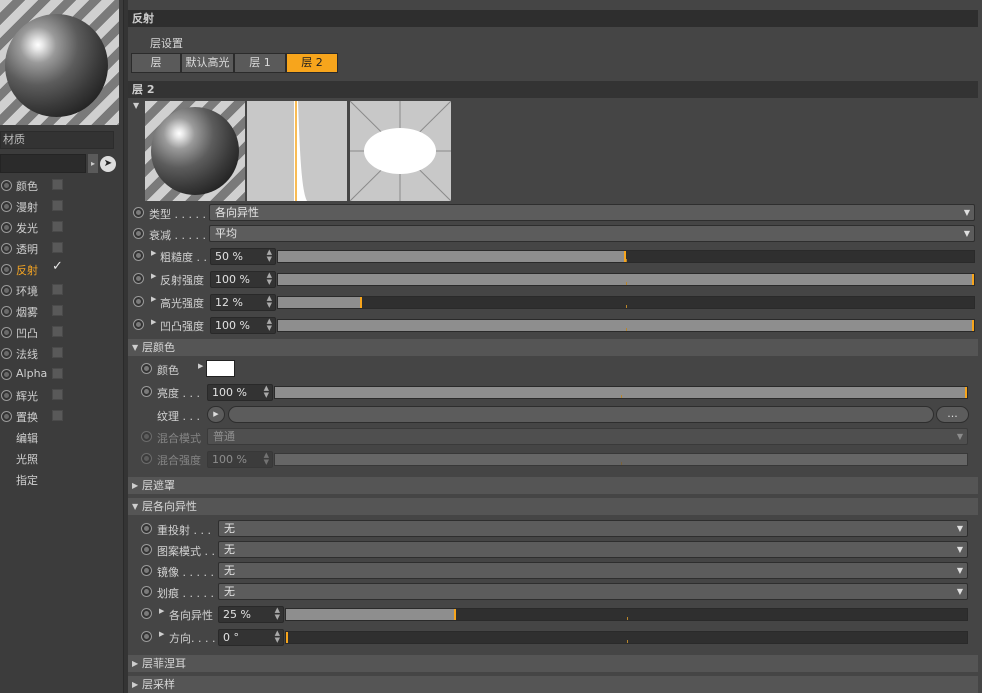 Image resolution: width=982 pixels, height=693 pixels. What do you see at coordinates (62, 185) in the screenshot?
I see `channel-color: 颜色` at bounding box center [62, 185].